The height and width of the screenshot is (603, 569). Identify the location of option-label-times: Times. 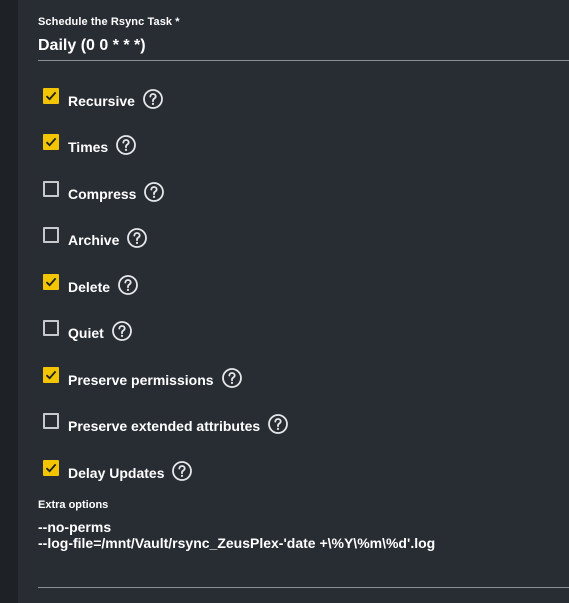
(88, 147).